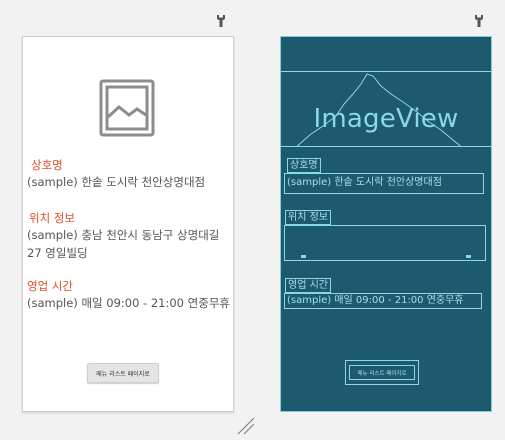 The image size is (505, 440). Describe the element at coordinates (385, 243) in the screenshot. I see `bp-location-value-box` at that location.